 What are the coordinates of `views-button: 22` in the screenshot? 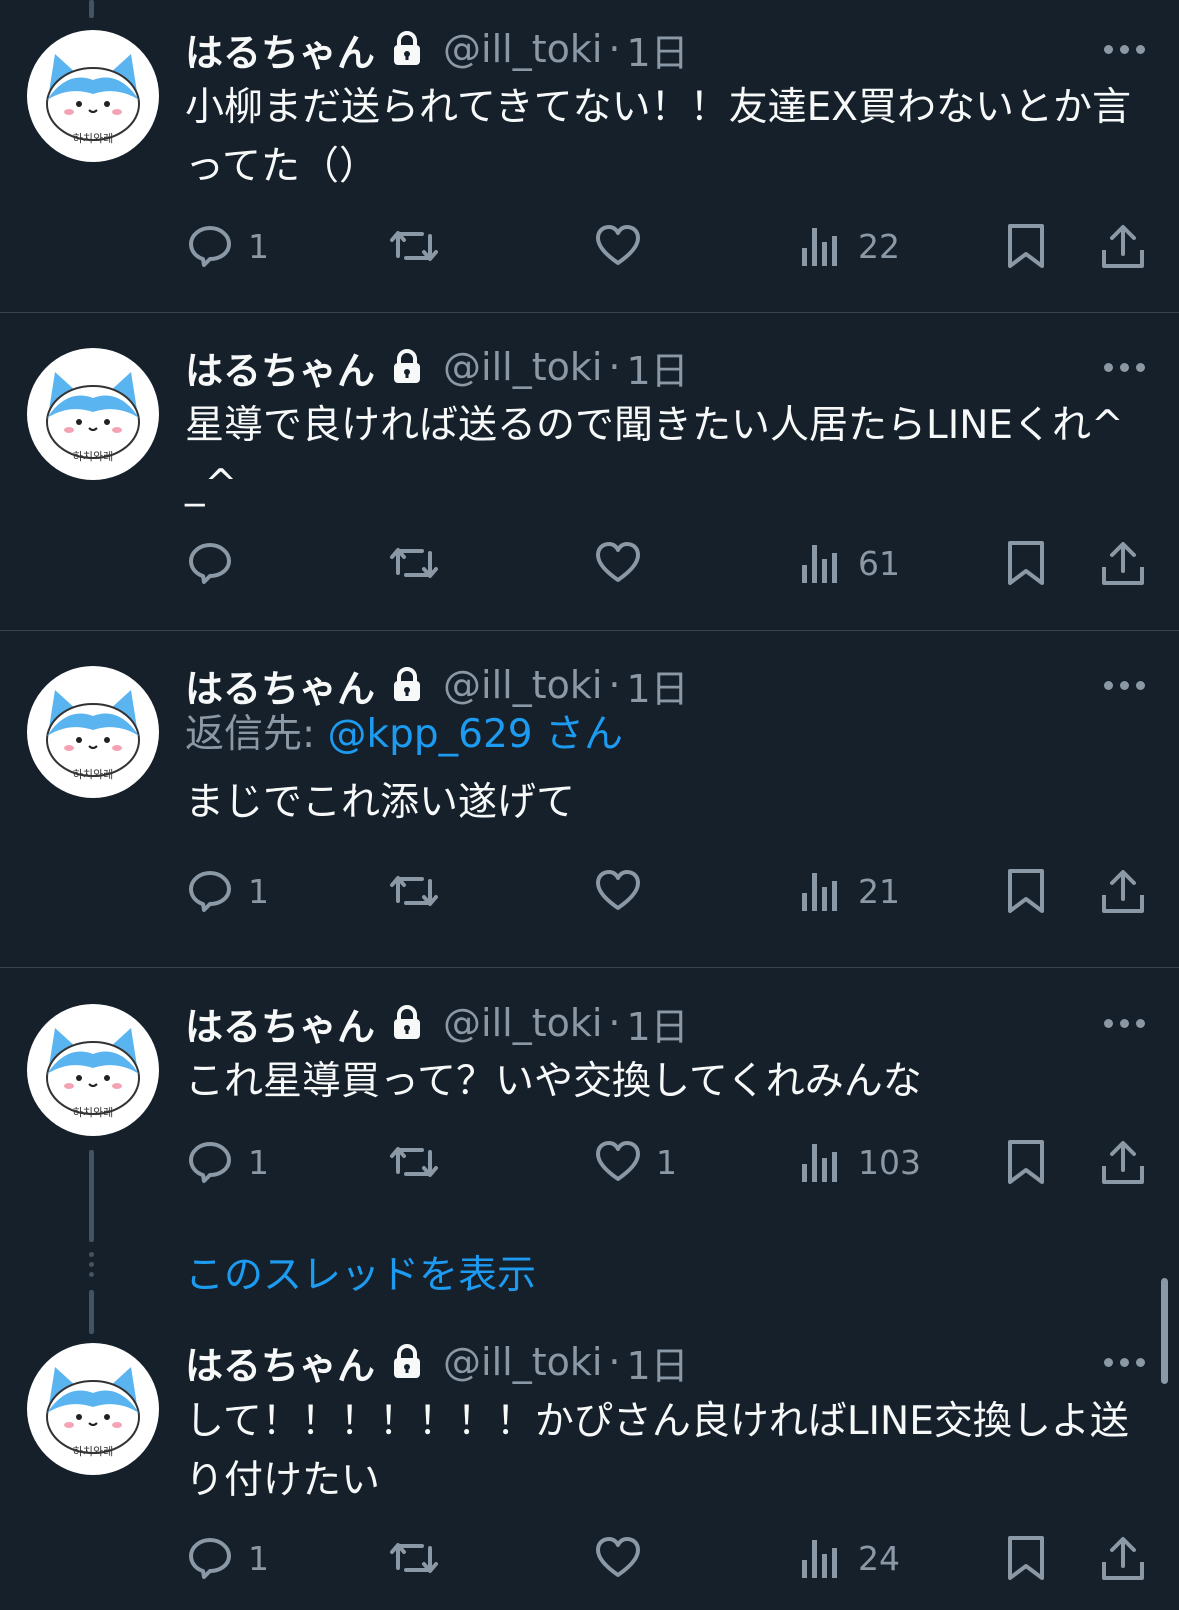 It's located at (850, 246).